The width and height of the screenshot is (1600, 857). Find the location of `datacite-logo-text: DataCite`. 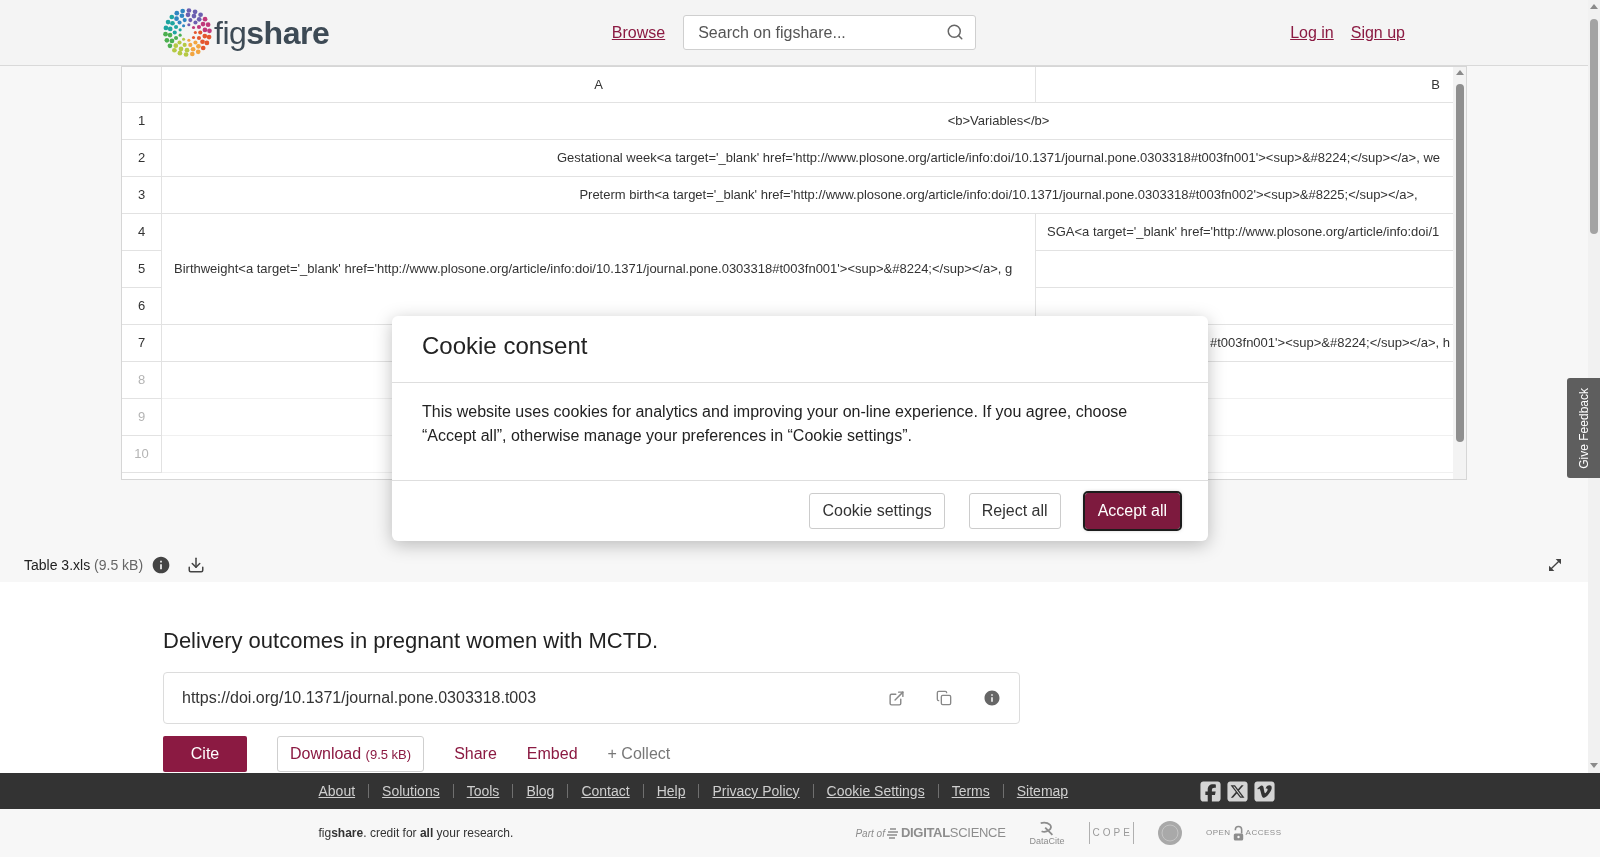

datacite-logo-text: DataCite is located at coordinates (1047, 840).